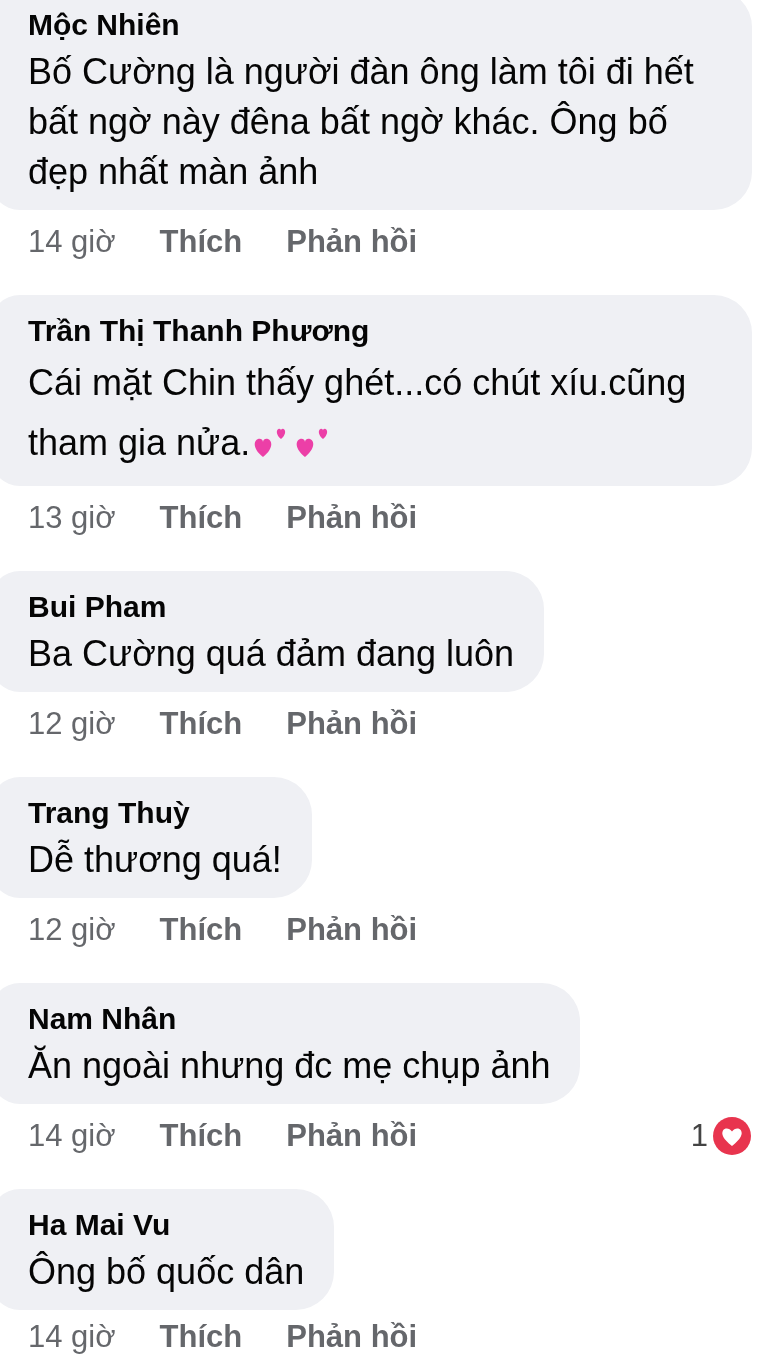 The height and width of the screenshot is (1370, 780). I want to click on comment-time: 13 giờ, so click(72, 517).